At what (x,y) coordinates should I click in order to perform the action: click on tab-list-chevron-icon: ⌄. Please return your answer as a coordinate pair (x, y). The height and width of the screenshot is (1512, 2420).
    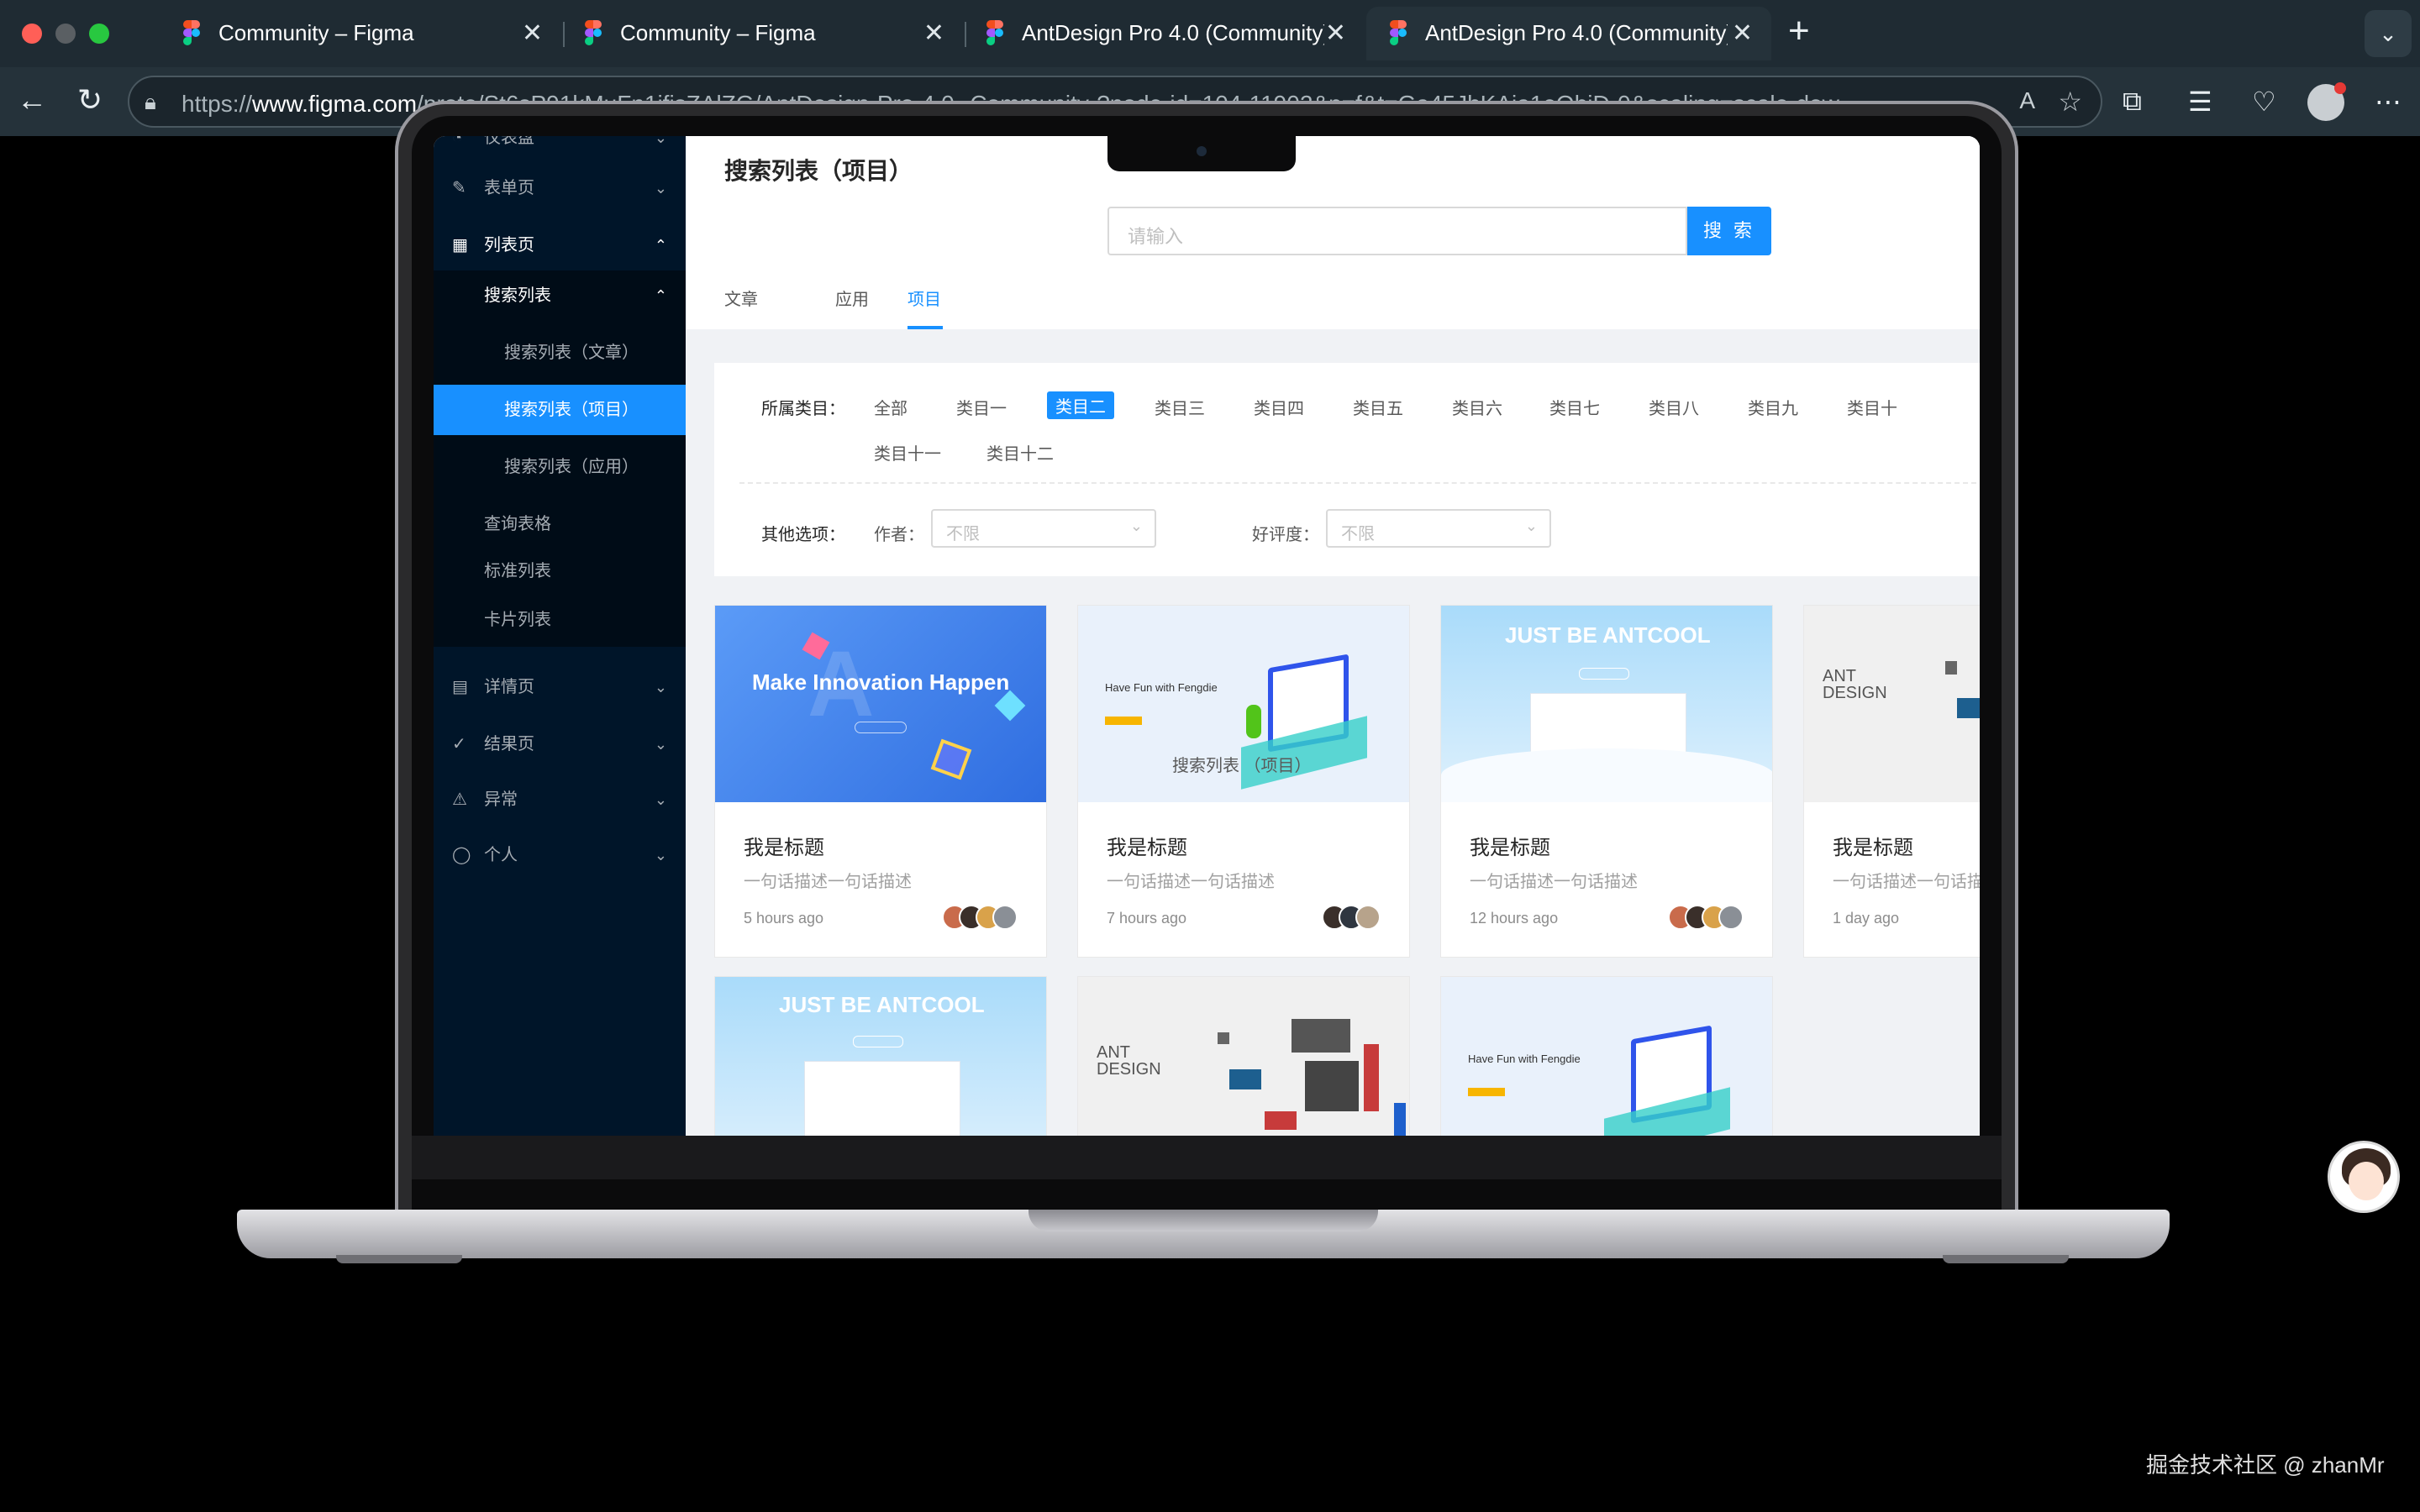
    Looking at the image, I should click on (2389, 33).